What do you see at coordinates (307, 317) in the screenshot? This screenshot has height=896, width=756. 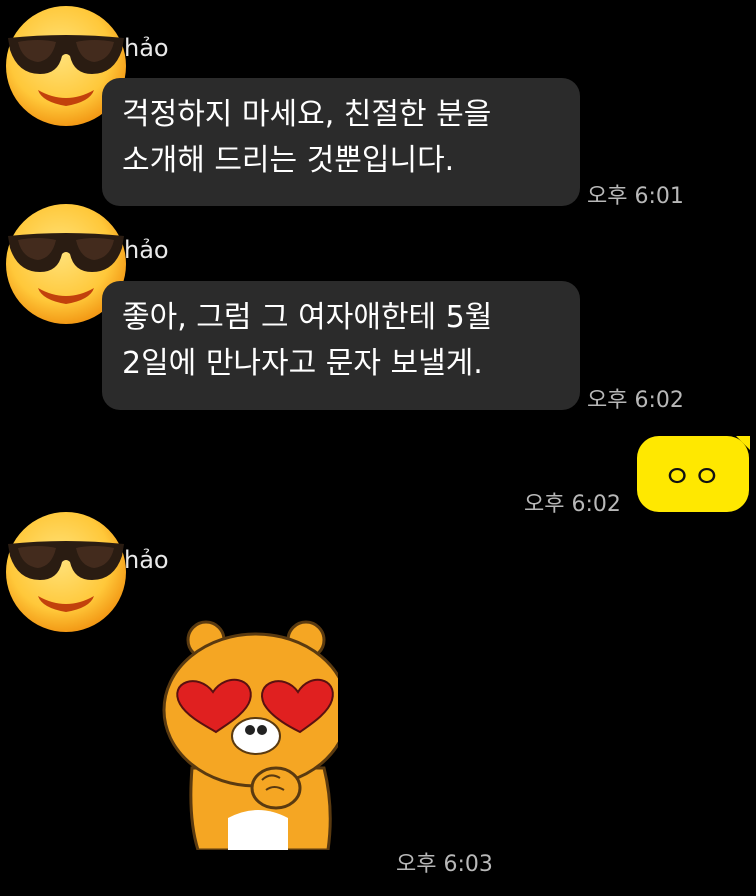 I see `message-text: 좋아, 그럼 그 여자애한테 5월` at bounding box center [307, 317].